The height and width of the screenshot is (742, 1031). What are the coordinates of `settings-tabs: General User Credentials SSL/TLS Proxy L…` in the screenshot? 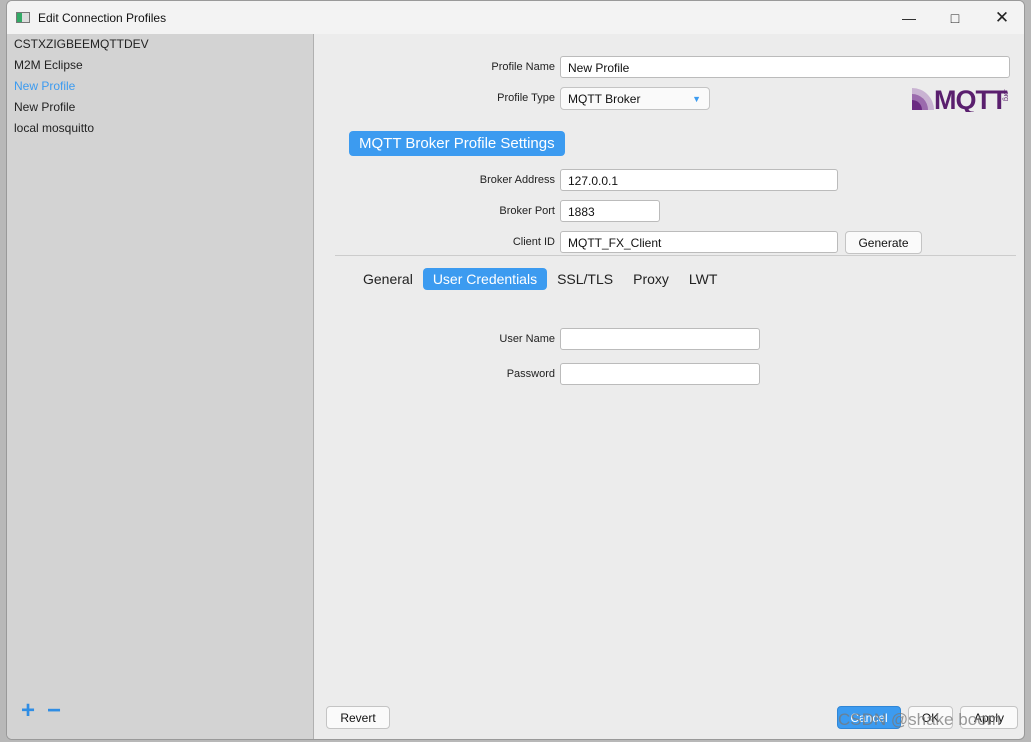 It's located at (540, 279).